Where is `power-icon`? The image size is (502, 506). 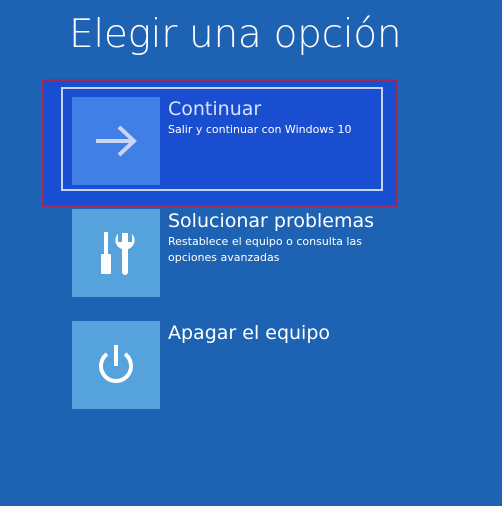
power-icon is located at coordinates (116, 364).